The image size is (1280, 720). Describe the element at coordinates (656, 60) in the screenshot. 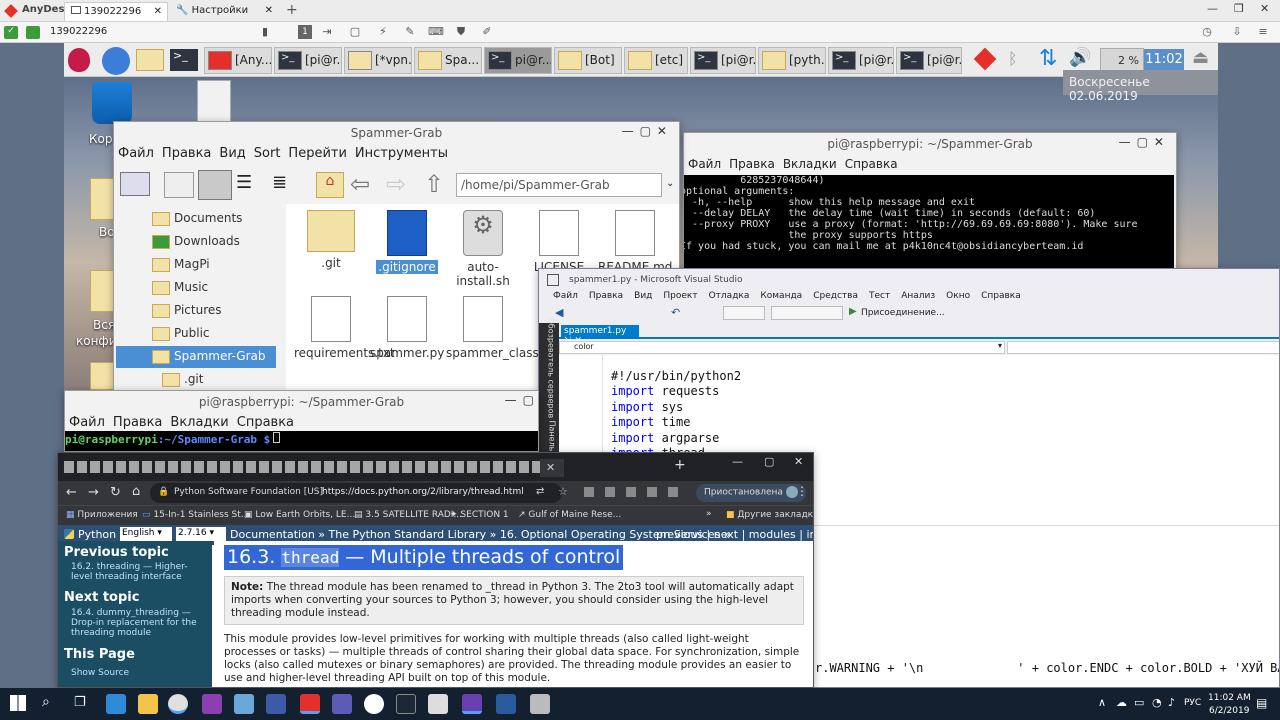

I see `task-etc: [etc]` at that location.